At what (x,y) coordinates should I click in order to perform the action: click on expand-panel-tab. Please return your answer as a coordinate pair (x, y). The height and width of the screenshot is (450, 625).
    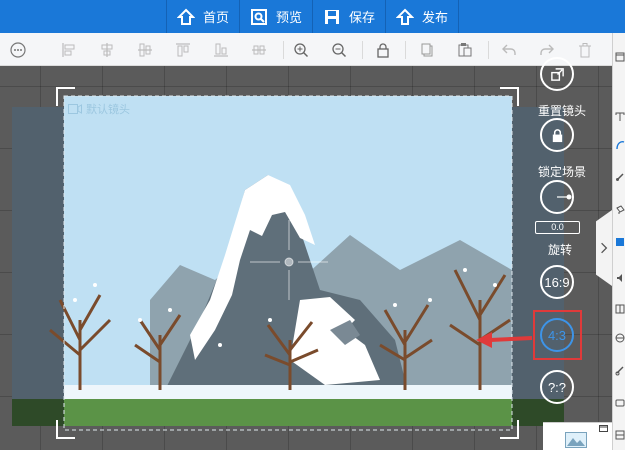
    Looking at the image, I should click on (604, 248).